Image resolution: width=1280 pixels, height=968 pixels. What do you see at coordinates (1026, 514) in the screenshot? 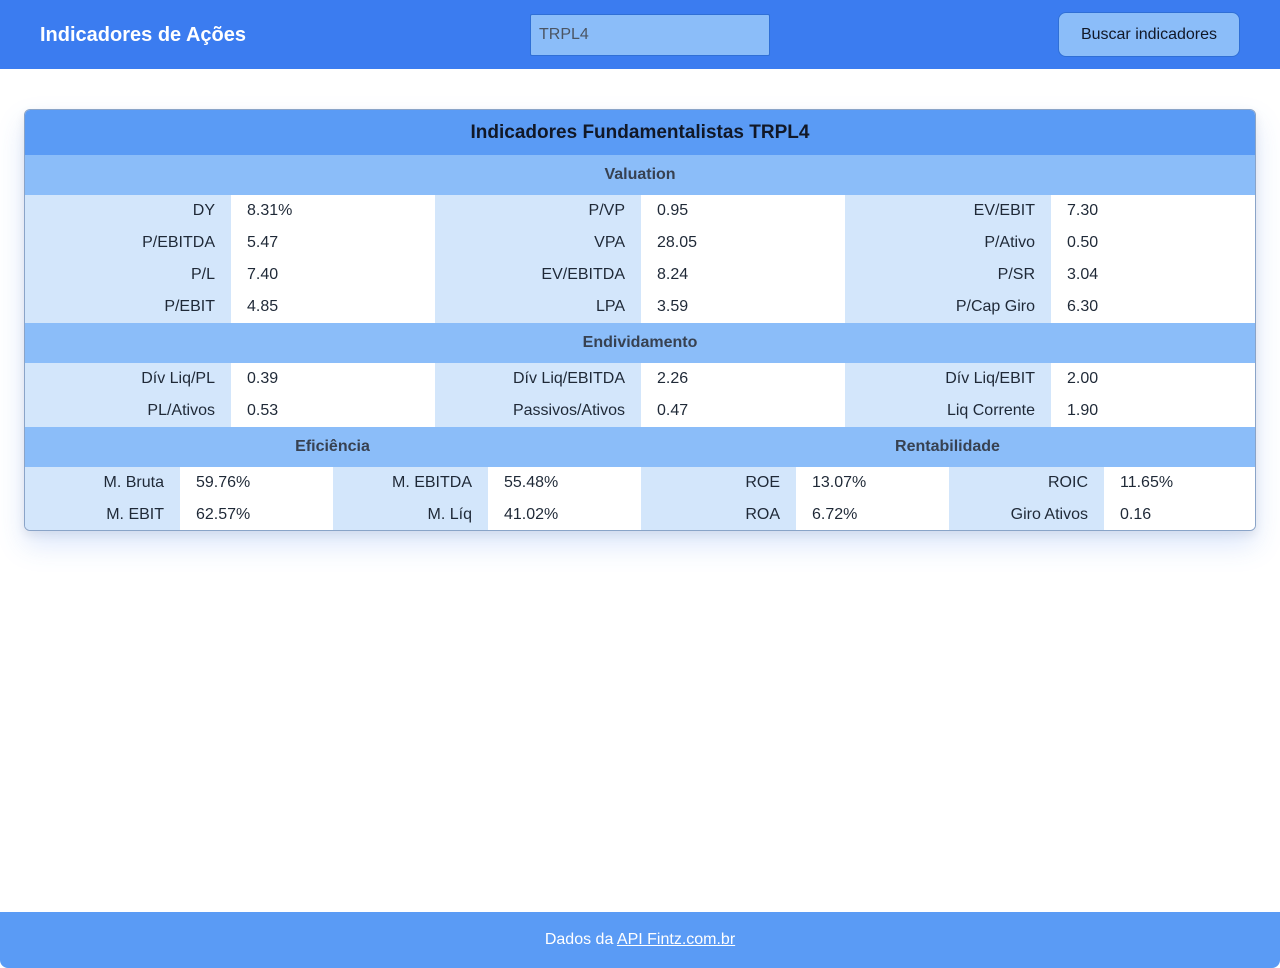
I see `eficiencia-rentabilidade-indicator-label: Giro Ativos` at bounding box center [1026, 514].